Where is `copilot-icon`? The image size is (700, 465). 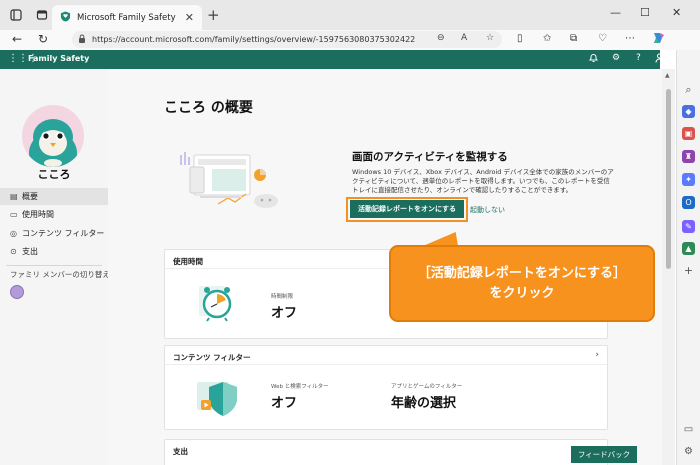 copilot-icon is located at coordinates (658, 39).